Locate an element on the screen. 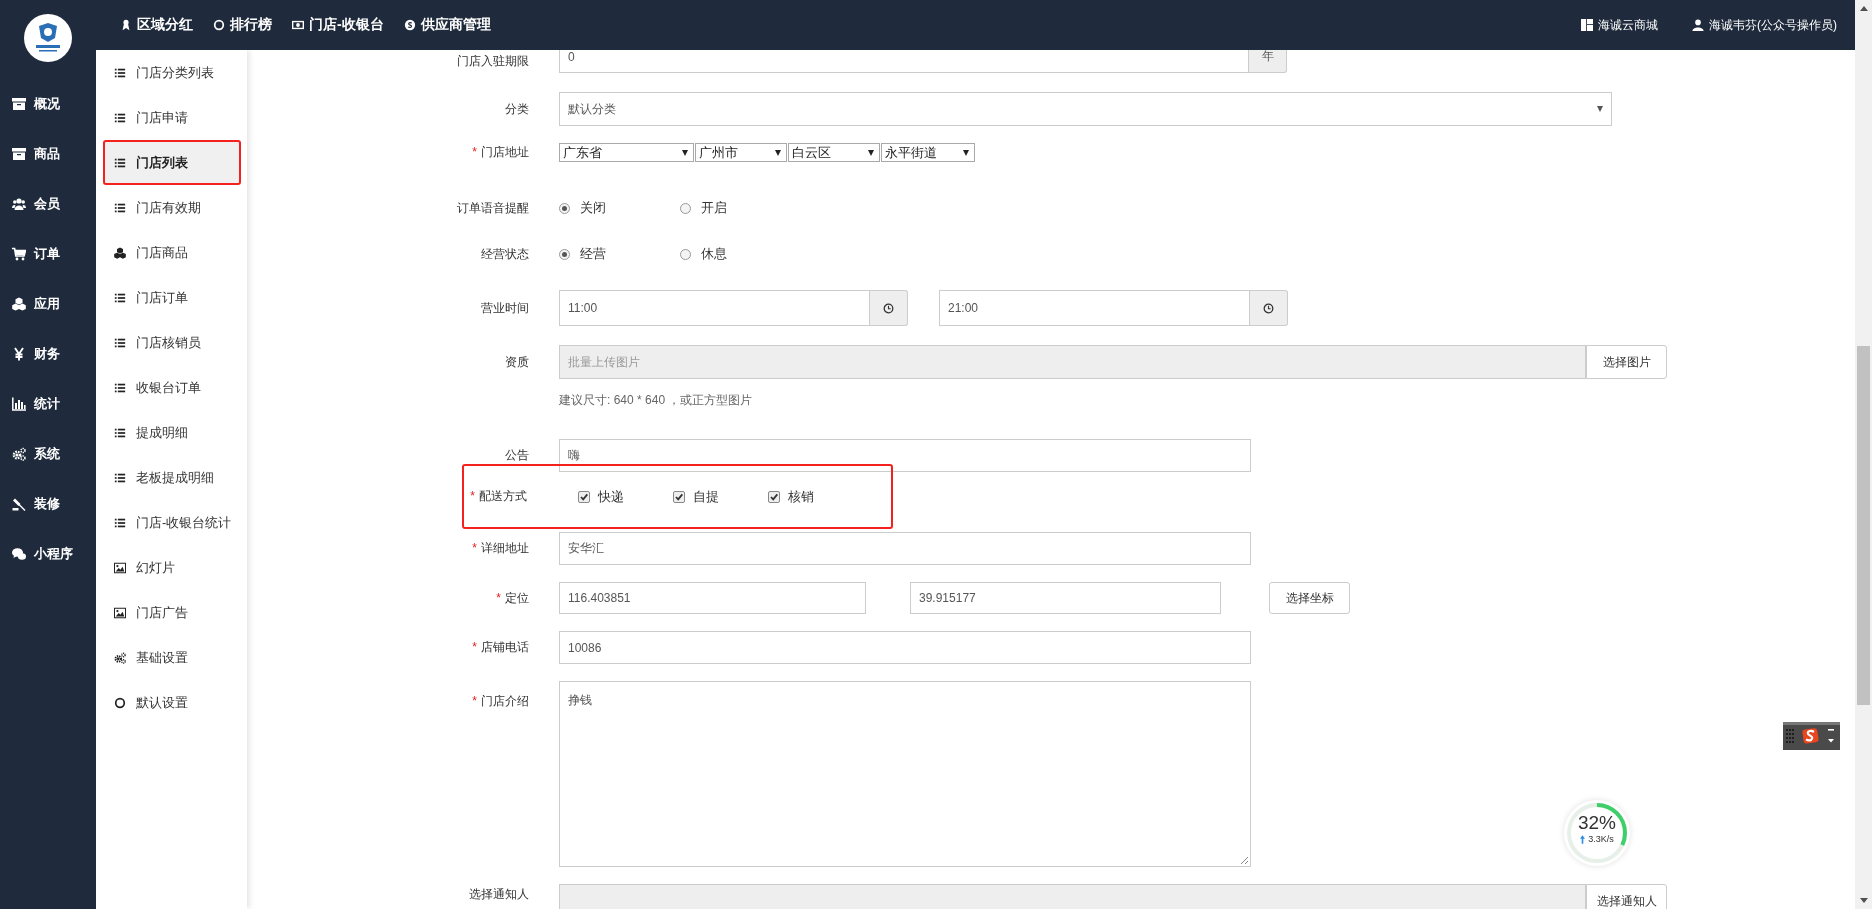 The width and height of the screenshot is (1872, 909). nav-link: 门店-收银台 is located at coordinates (338, 25).